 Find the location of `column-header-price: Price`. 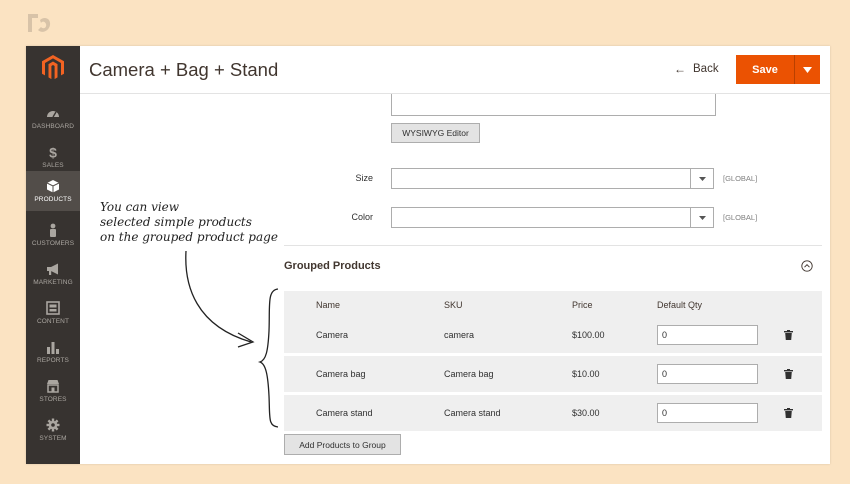

column-header-price: Price is located at coordinates (582, 305).